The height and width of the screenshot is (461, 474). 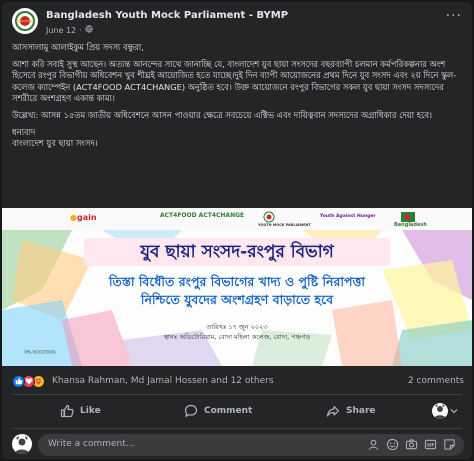 What do you see at coordinates (90, 411) in the screenshot?
I see `like-label: Like` at bounding box center [90, 411].